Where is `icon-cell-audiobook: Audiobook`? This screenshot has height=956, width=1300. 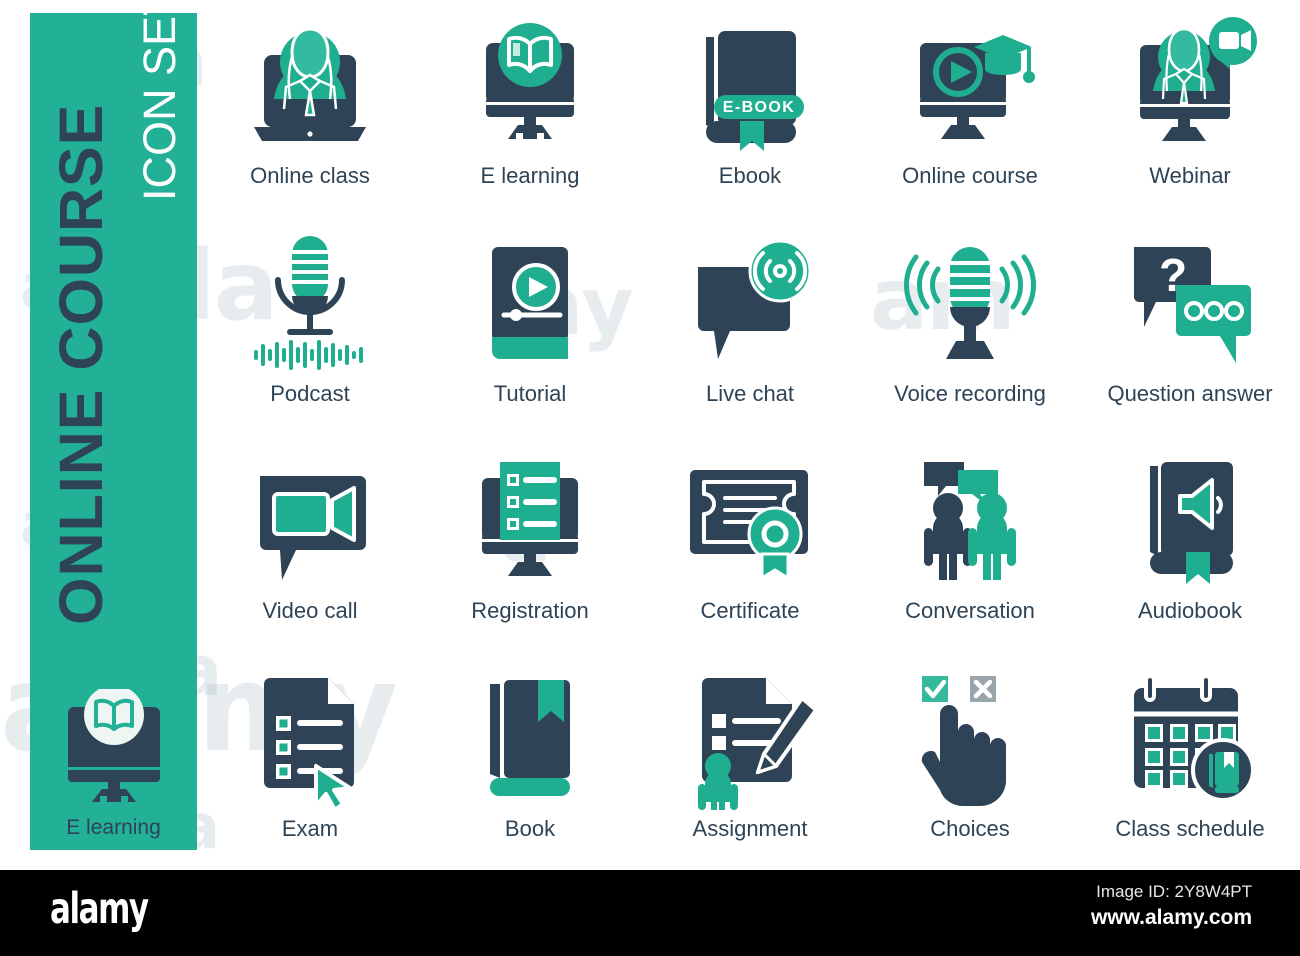 icon-cell-audiobook: Audiobook is located at coordinates (1190, 544).